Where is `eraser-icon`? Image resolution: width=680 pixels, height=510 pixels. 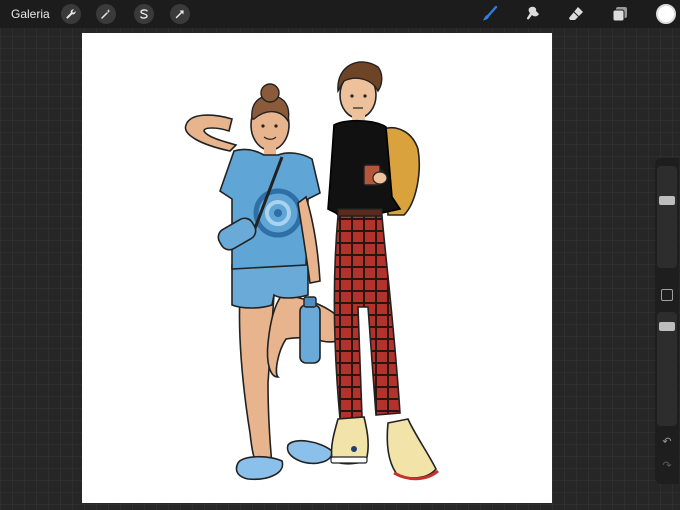 eraser-icon is located at coordinates (576, 13).